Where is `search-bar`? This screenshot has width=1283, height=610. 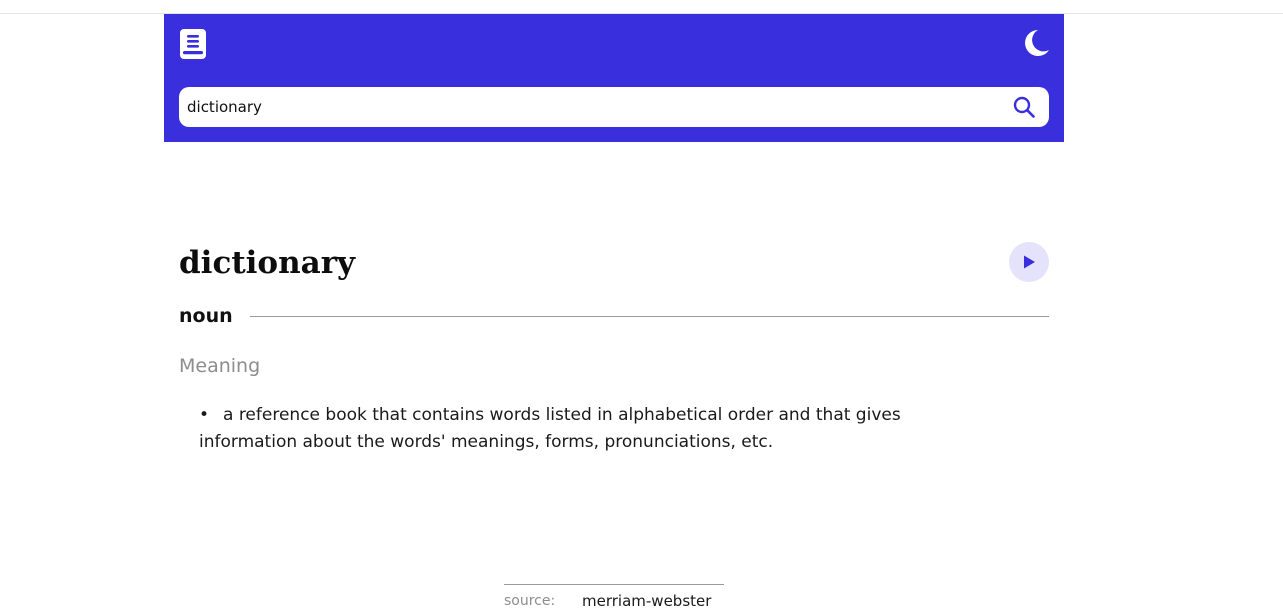
search-bar is located at coordinates (614, 107).